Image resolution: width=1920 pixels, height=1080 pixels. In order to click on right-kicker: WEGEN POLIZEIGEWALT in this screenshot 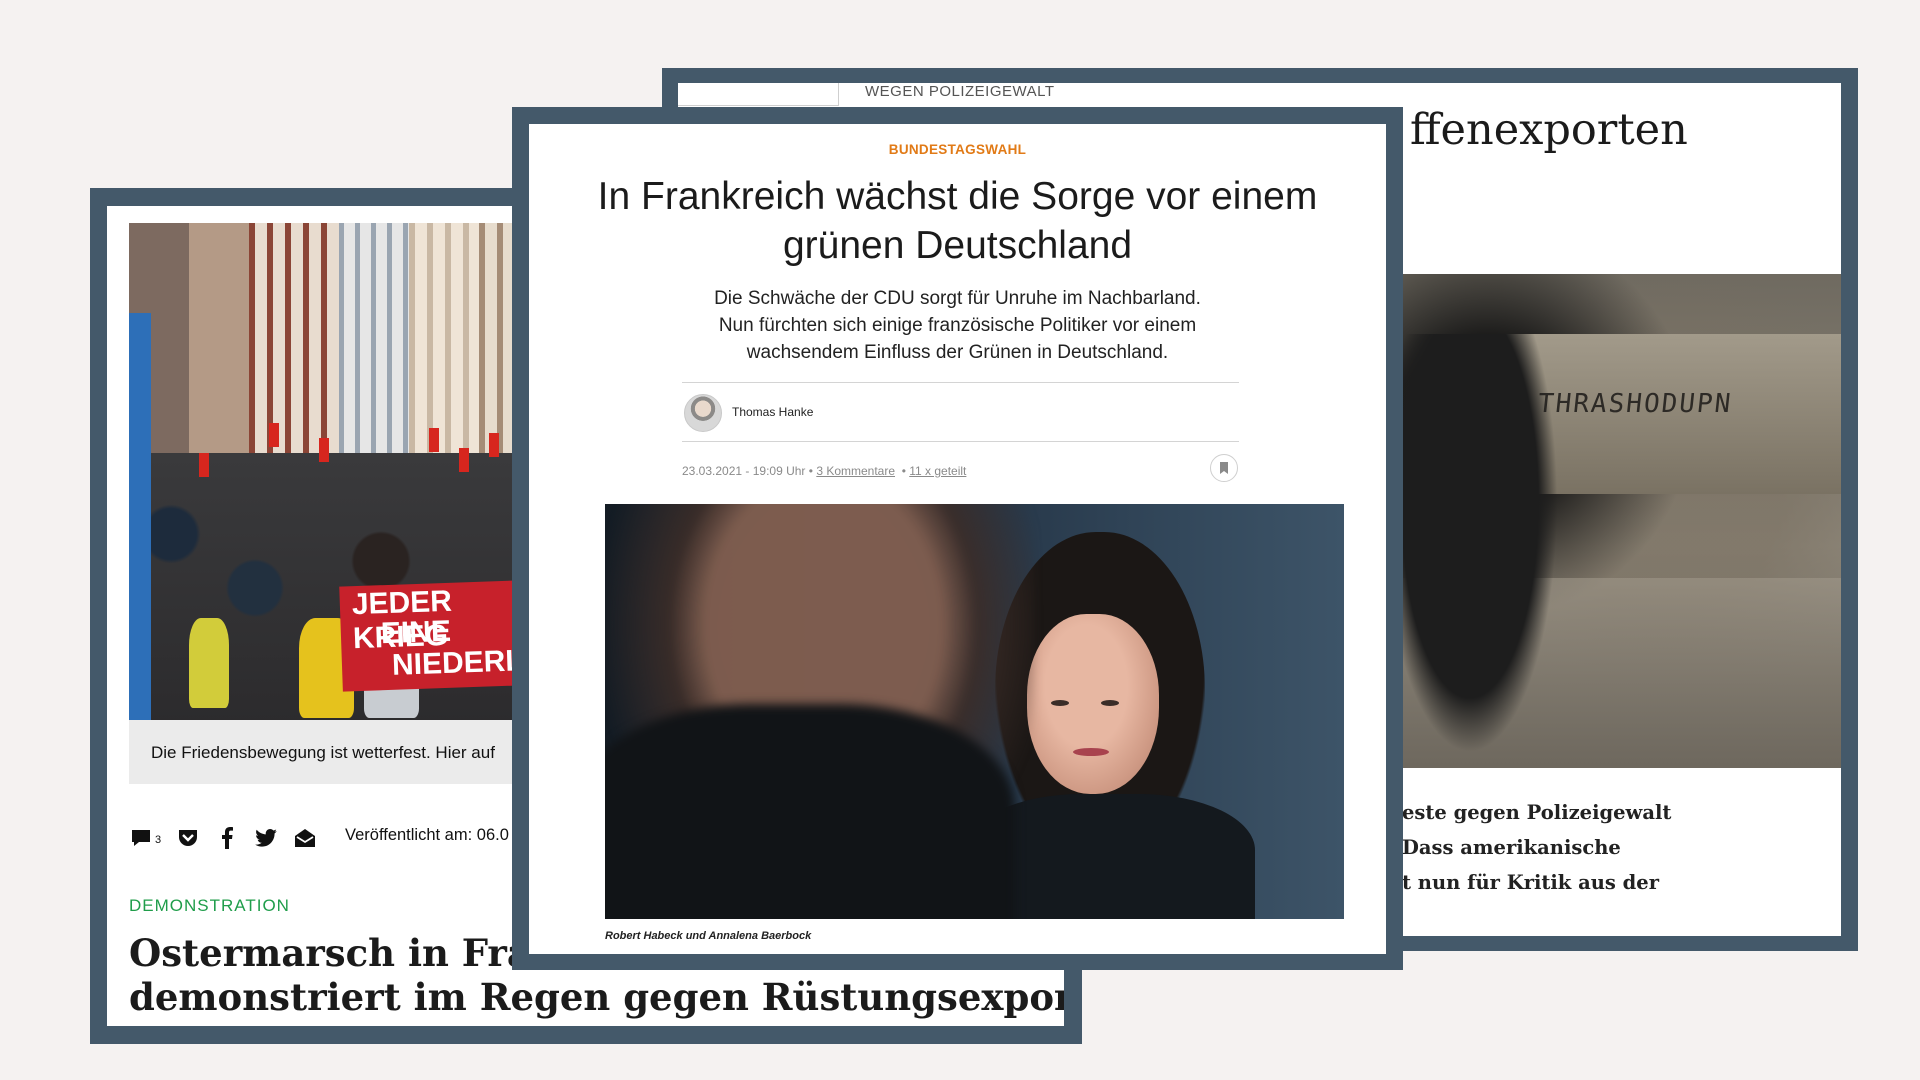, I will do `click(960, 91)`.